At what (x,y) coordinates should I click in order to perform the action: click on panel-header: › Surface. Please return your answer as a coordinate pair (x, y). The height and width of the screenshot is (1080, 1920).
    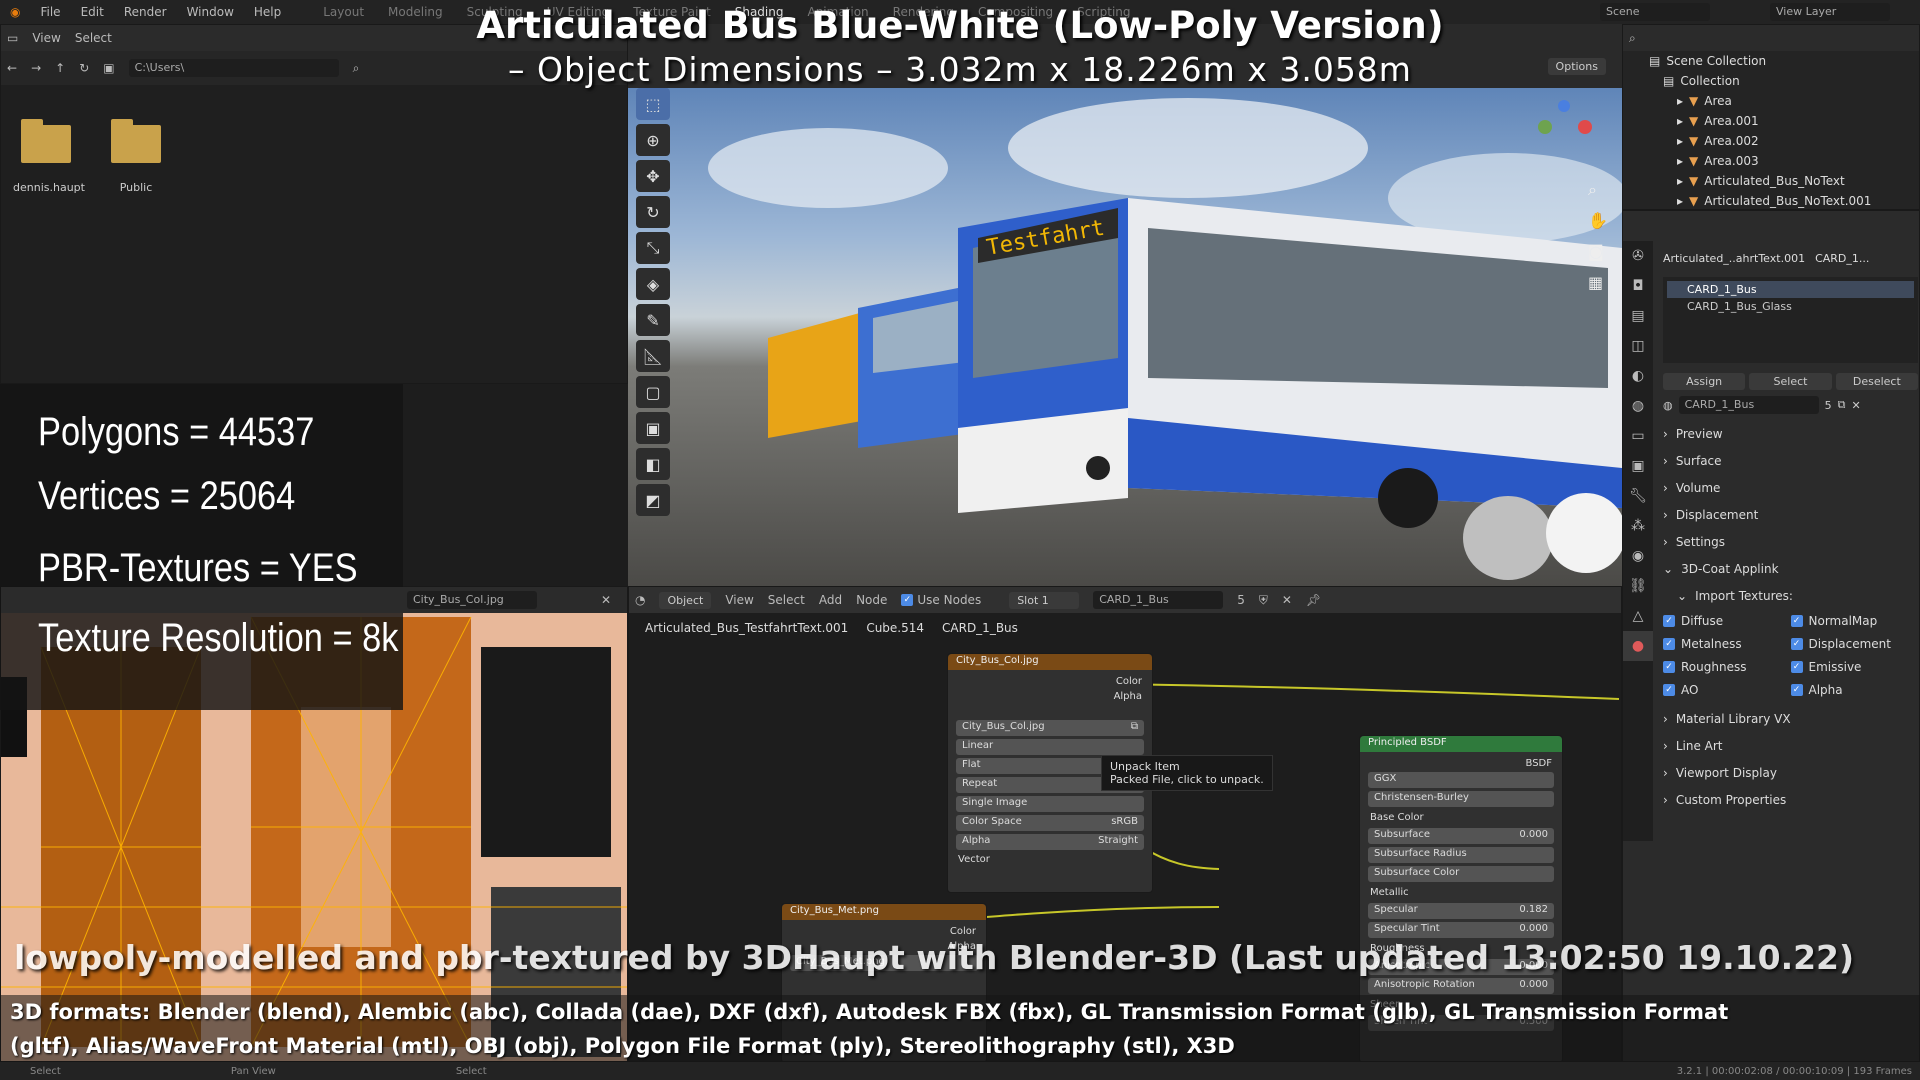
    Looking at the image, I should click on (1790, 460).